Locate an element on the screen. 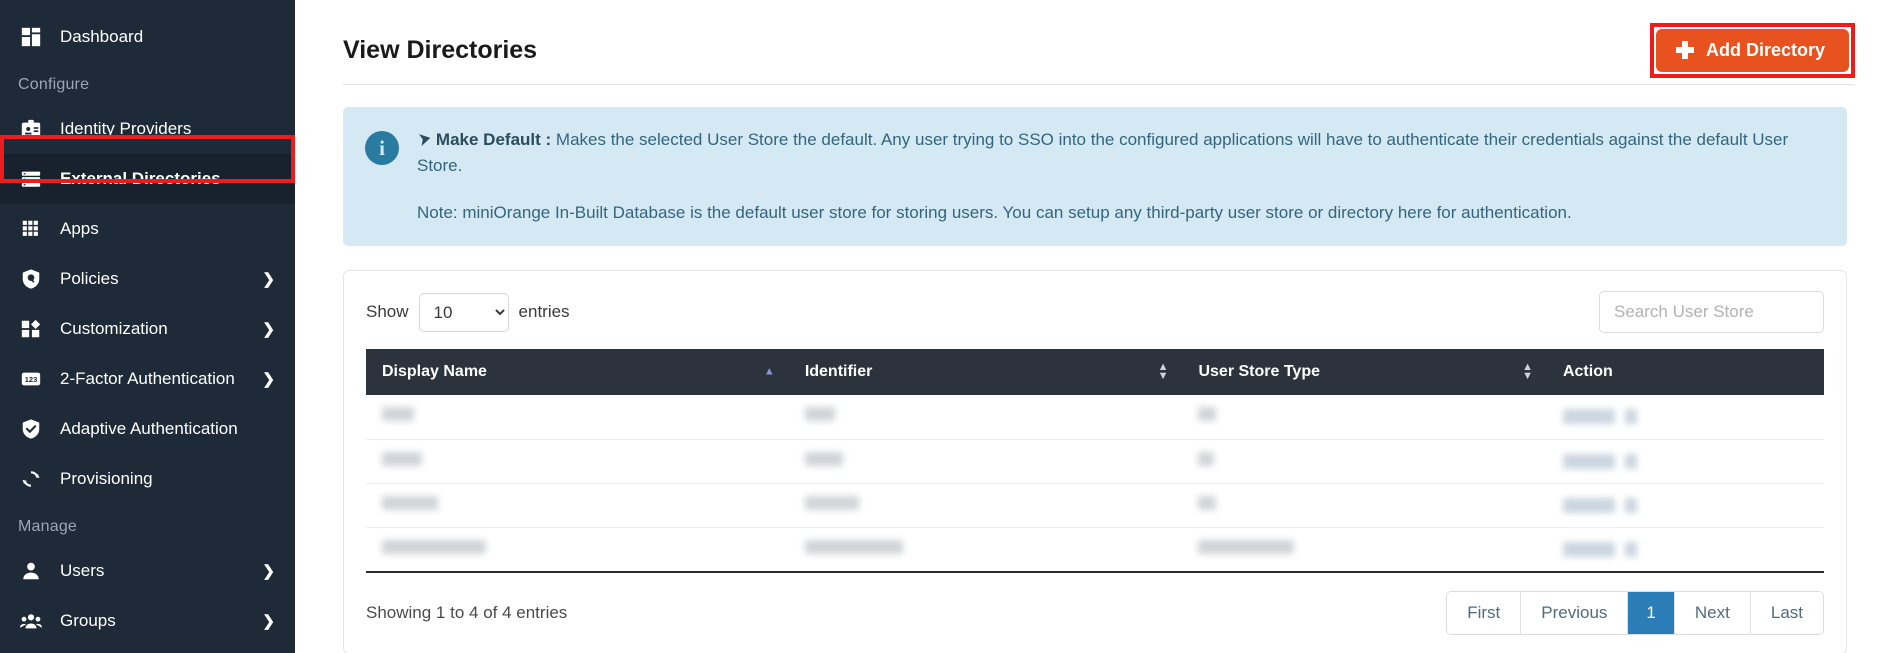  sidebar-item-groups: Groups ❯ is located at coordinates (147, 621).